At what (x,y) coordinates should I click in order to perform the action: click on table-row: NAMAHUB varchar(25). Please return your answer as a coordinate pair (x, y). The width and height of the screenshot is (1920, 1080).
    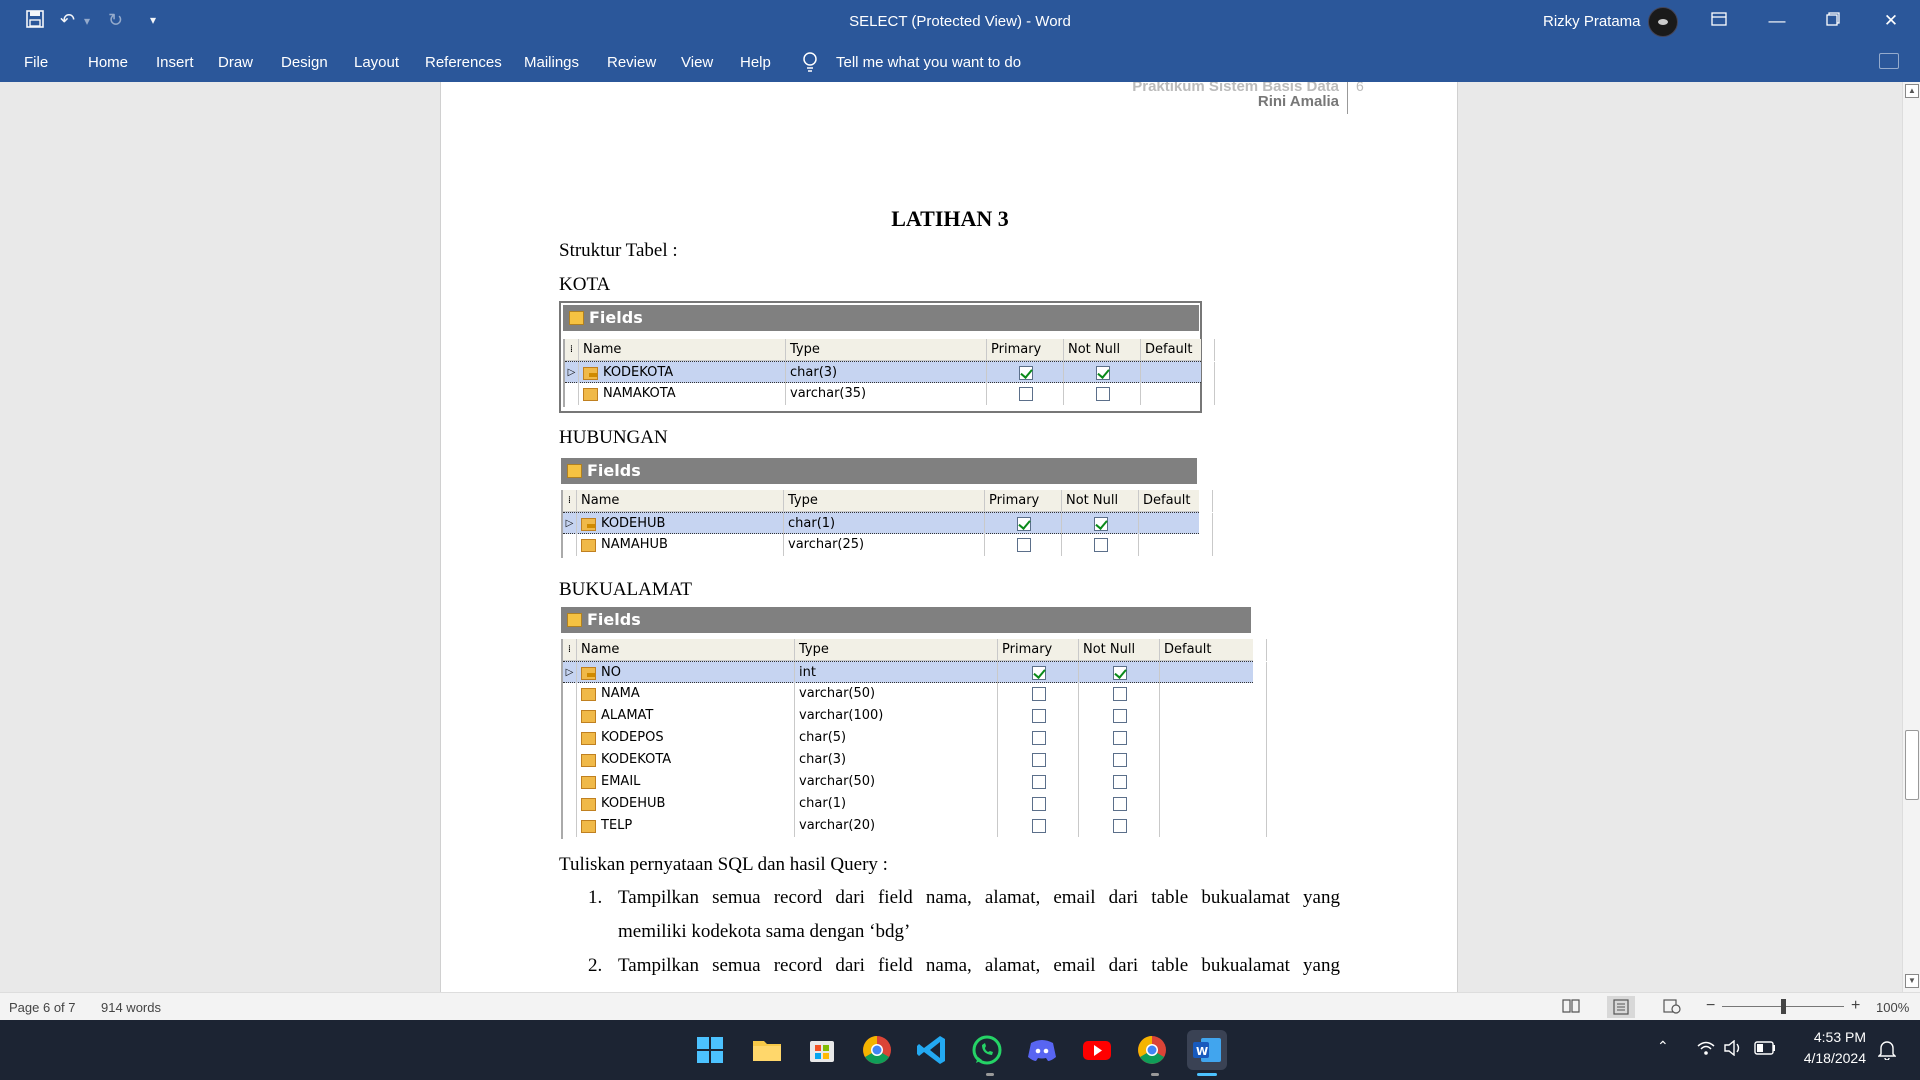
    Looking at the image, I should click on (888, 545).